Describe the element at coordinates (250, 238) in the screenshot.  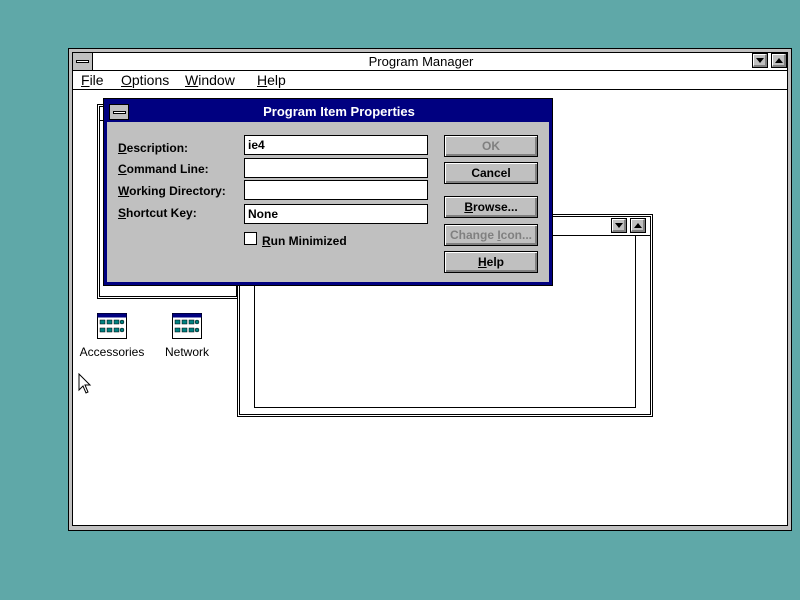
I see `run-minimized-checkbox` at that location.